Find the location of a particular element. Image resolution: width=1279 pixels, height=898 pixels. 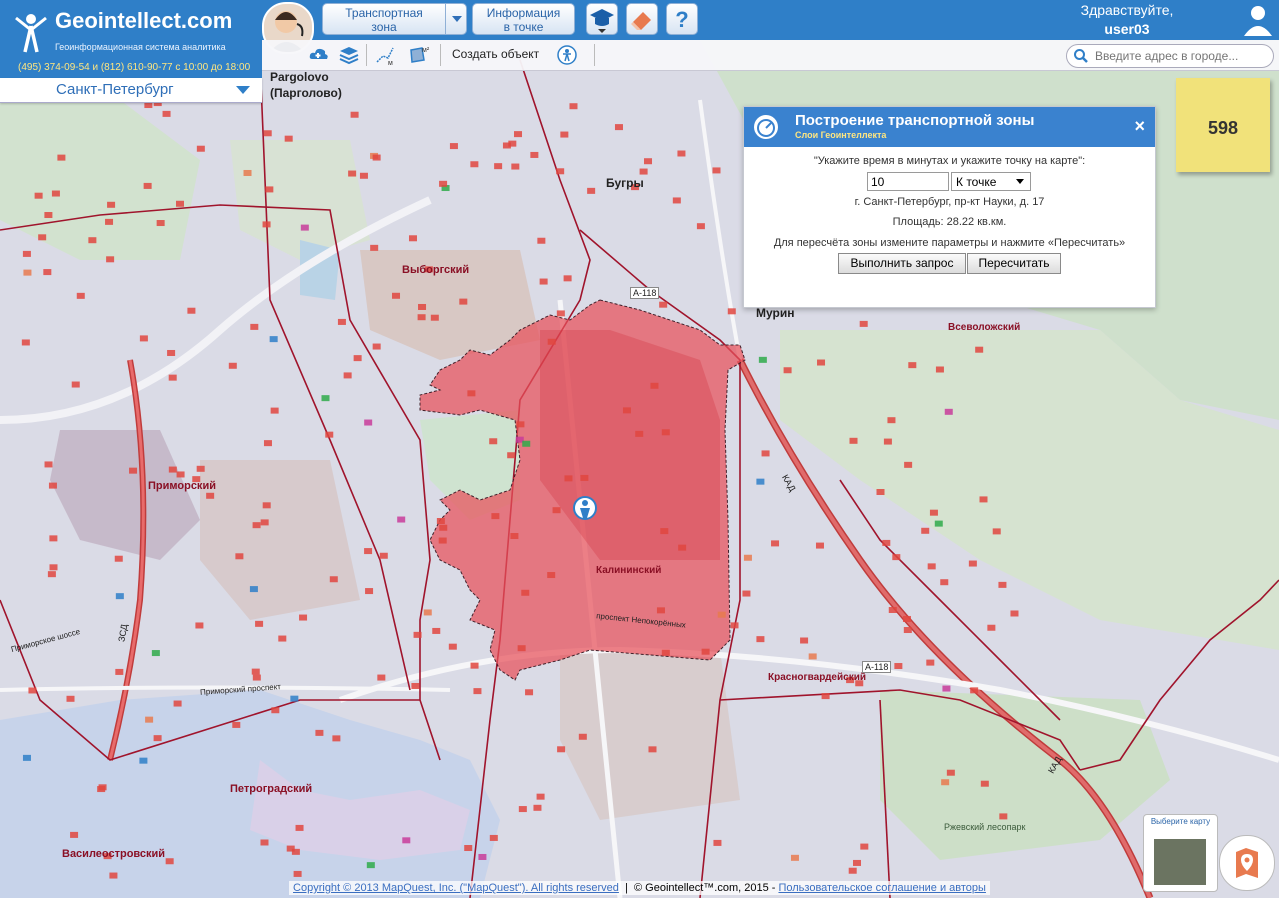

close-icon: × is located at coordinates (1139, 126).